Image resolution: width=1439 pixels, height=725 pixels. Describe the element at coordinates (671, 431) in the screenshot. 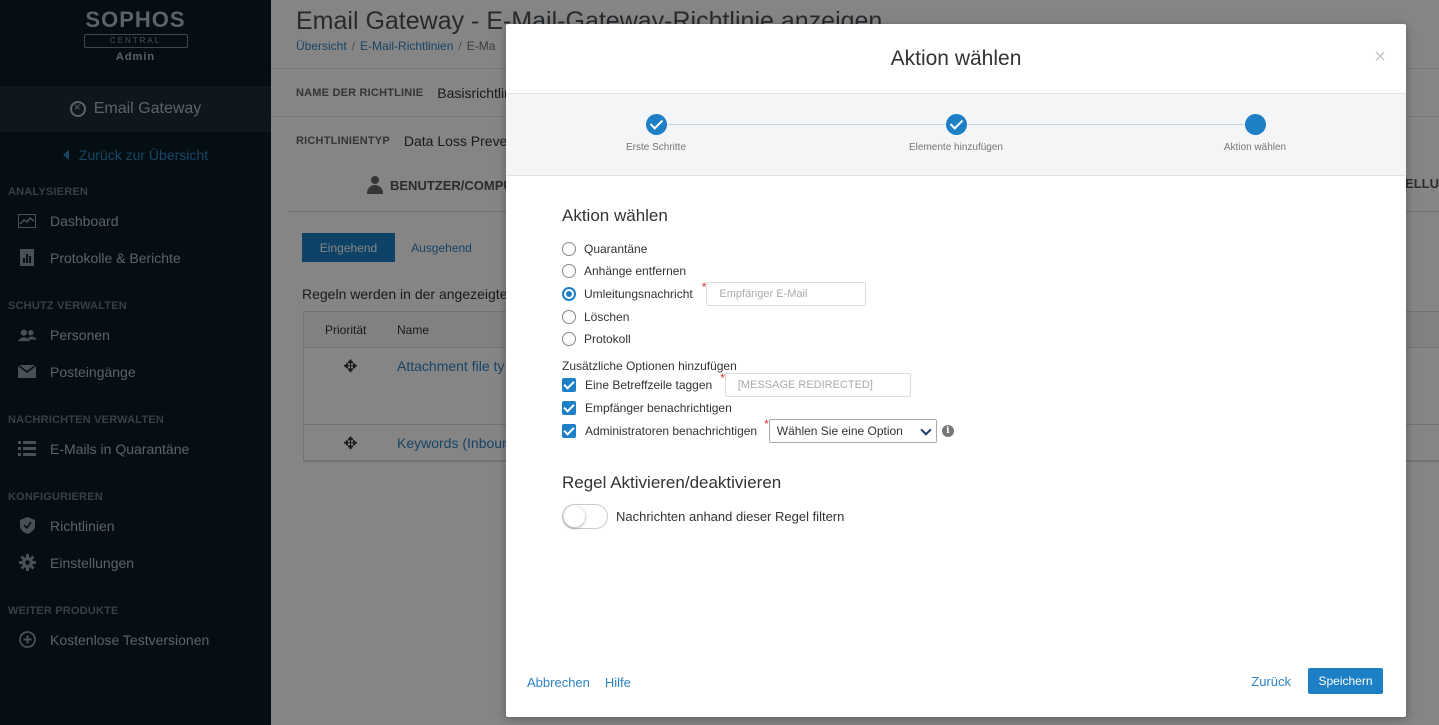

I see `option-label: Administratoren benachrichtigen` at that location.